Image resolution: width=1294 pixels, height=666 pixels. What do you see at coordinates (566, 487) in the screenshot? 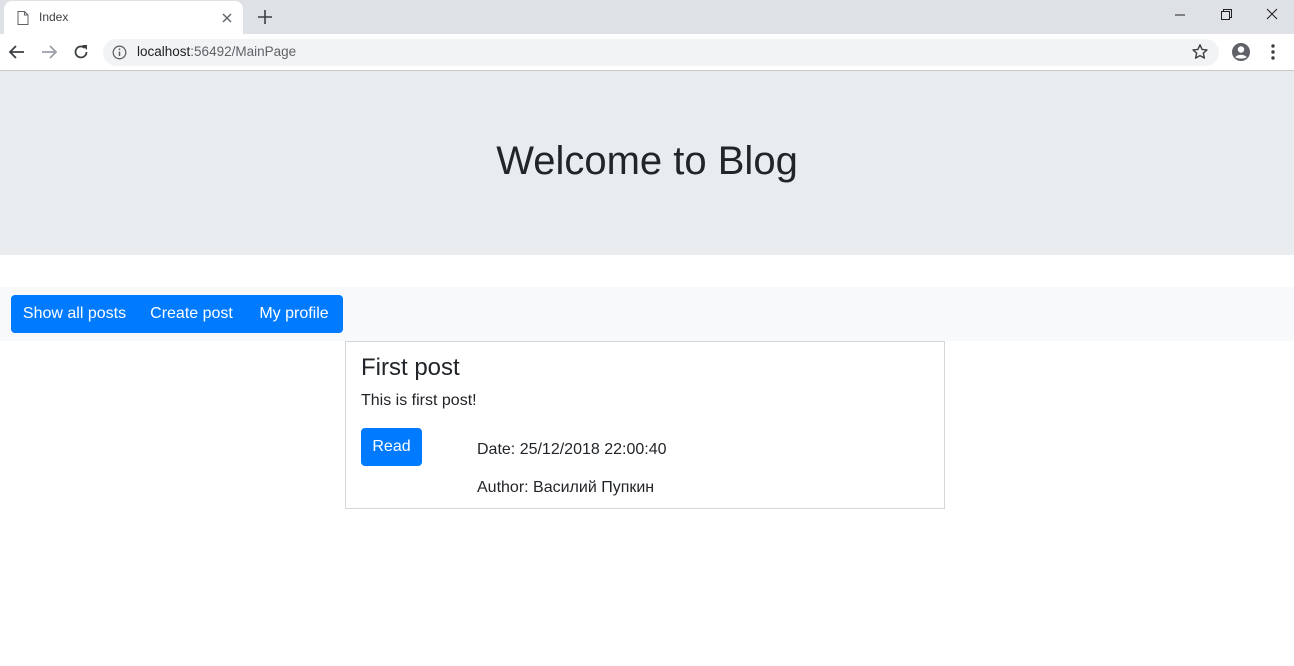
I see `post-author: Author: Василий Пупкин` at bounding box center [566, 487].